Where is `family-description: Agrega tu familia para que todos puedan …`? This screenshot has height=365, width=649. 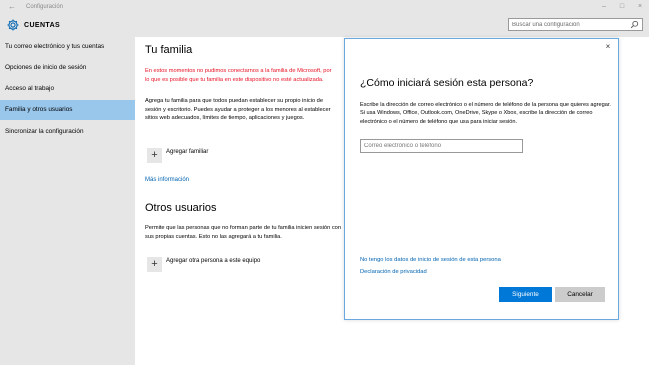
family-description: Agrega tu familia para que todos puedan … is located at coordinates (238, 109).